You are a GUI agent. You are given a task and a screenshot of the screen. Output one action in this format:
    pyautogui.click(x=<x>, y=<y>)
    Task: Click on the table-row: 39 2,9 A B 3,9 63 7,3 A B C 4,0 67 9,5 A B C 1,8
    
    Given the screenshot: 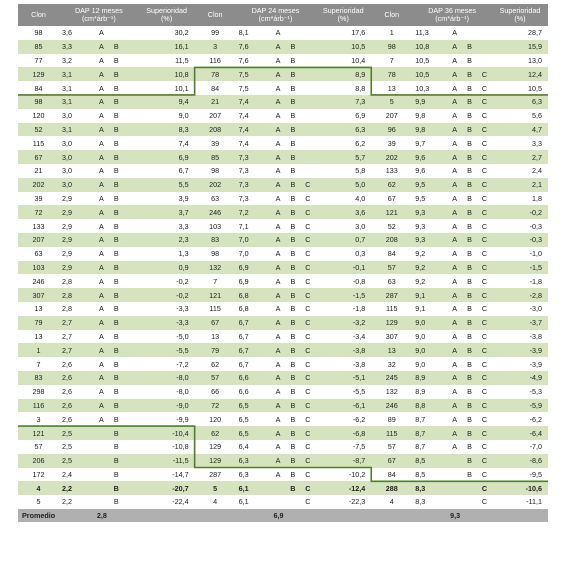 What is the action you would take?
    pyautogui.click(x=283, y=198)
    